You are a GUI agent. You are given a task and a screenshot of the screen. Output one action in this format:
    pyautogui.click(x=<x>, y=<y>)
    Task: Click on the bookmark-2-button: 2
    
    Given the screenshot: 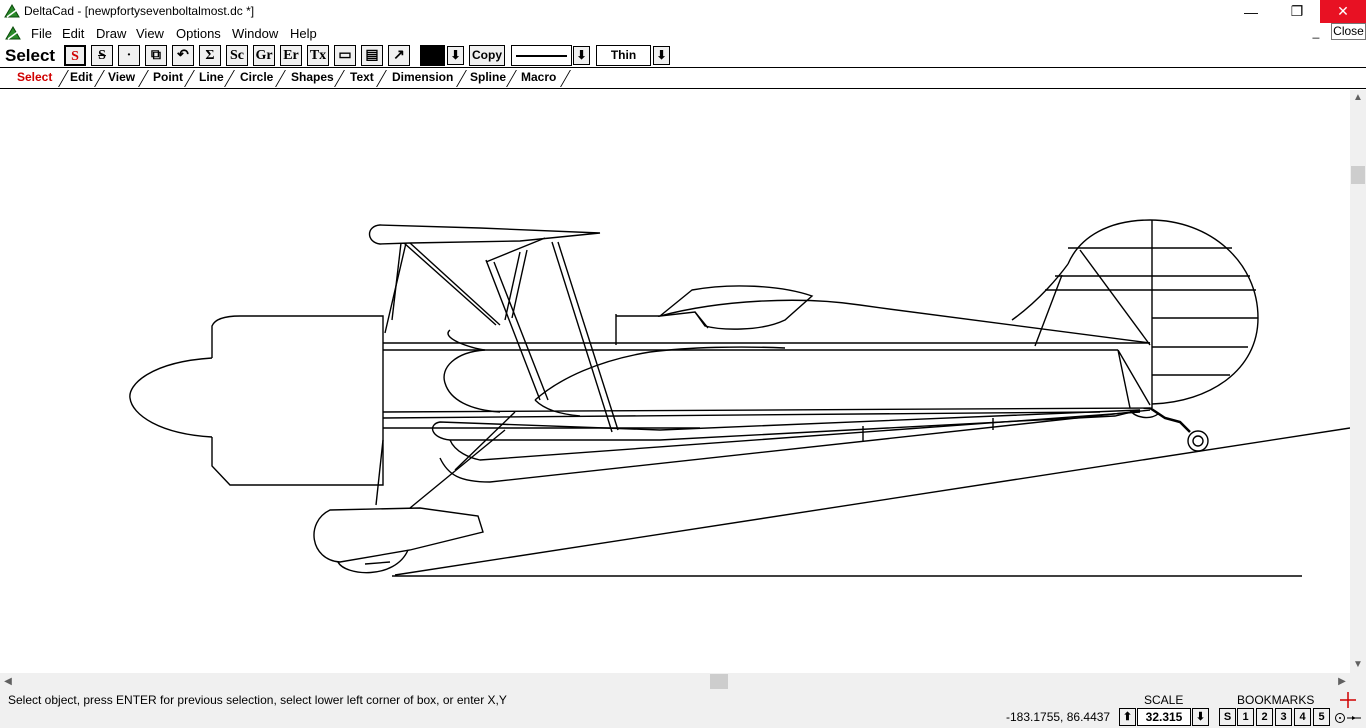 What is the action you would take?
    pyautogui.click(x=1264, y=717)
    